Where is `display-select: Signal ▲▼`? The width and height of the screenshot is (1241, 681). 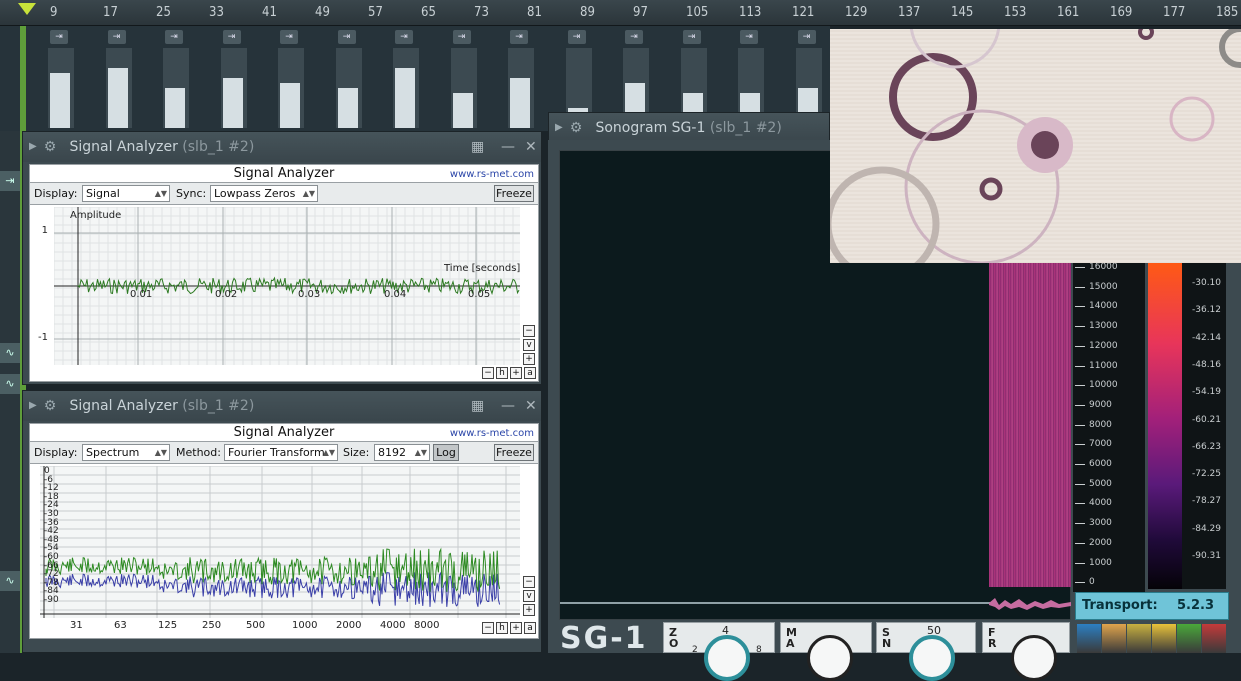
display-select: Signal ▲▼ is located at coordinates (126, 193).